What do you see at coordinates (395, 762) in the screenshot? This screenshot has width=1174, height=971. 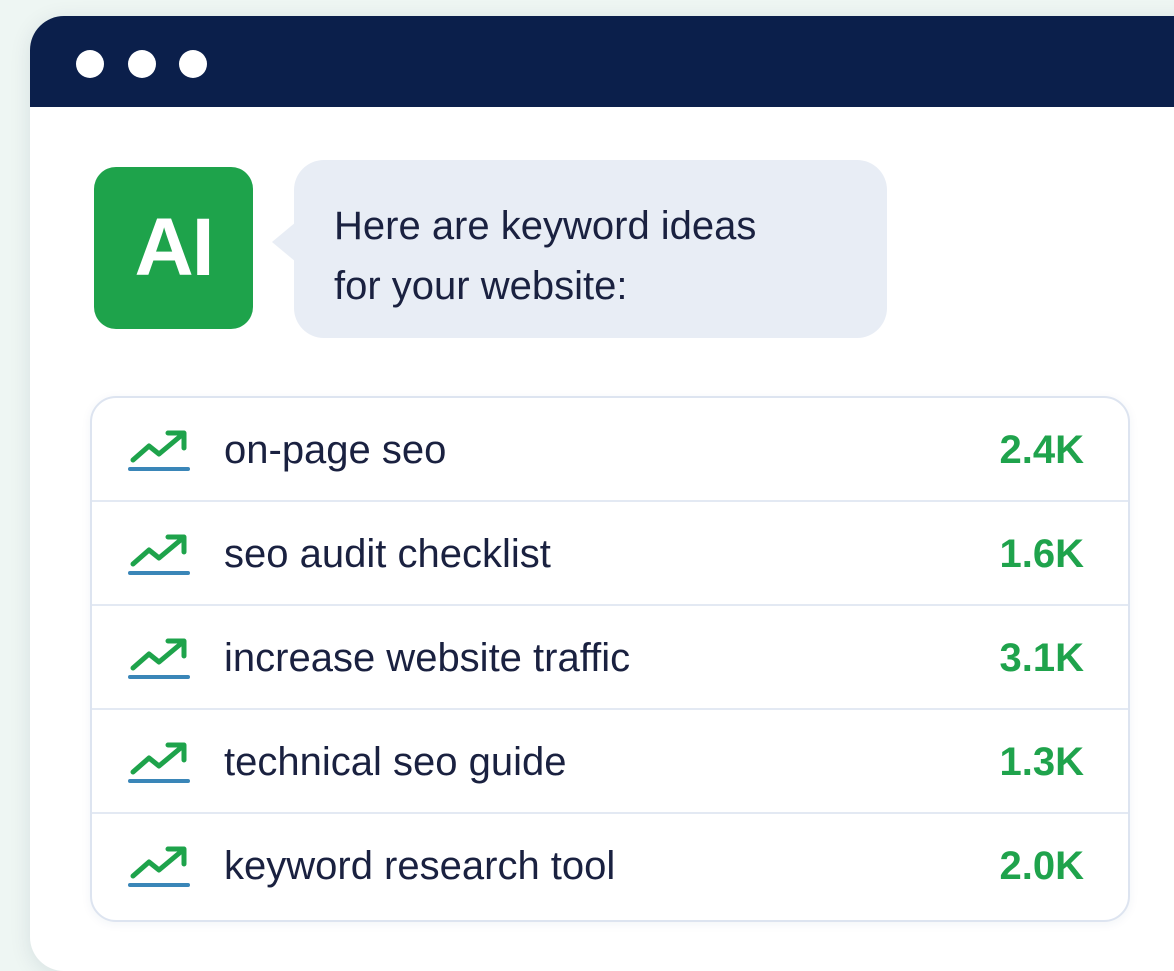 I see `keyword-text: technical seo guide` at bounding box center [395, 762].